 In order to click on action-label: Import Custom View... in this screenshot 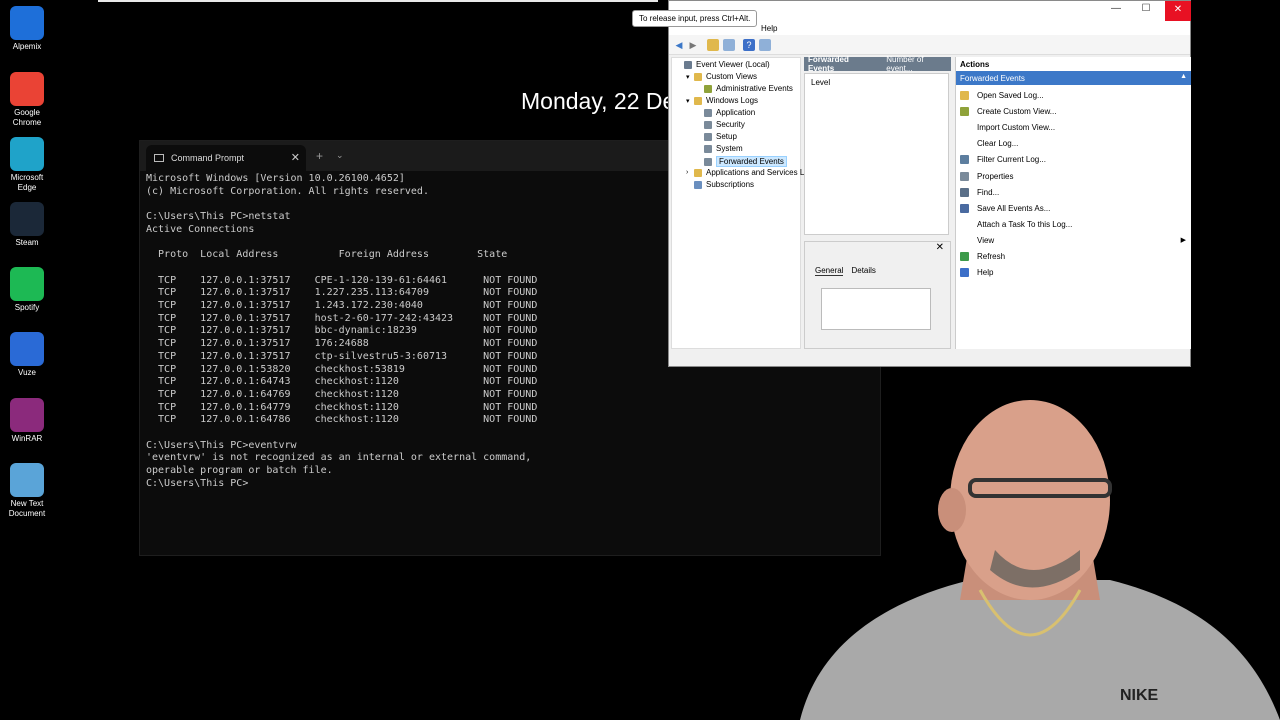, I will do `click(1016, 128)`.